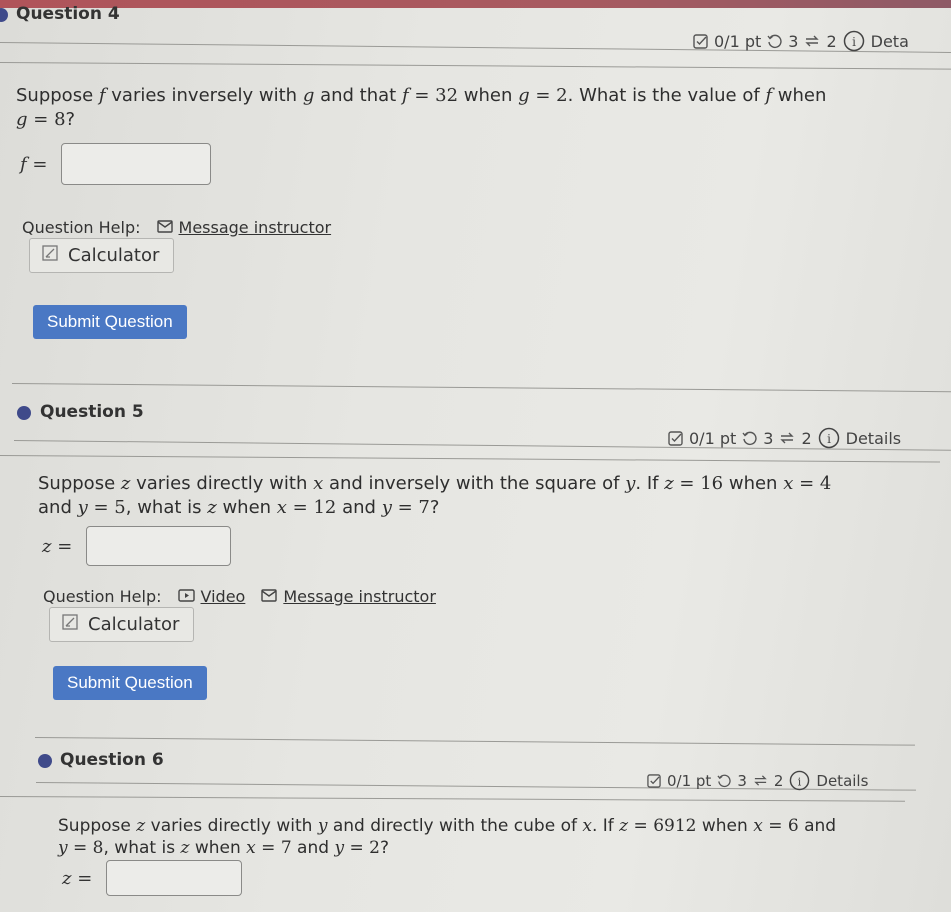  What do you see at coordinates (474, 483) in the screenshot?
I see `text-fragment: and inversely with the square of` at bounding box center [474, 483].